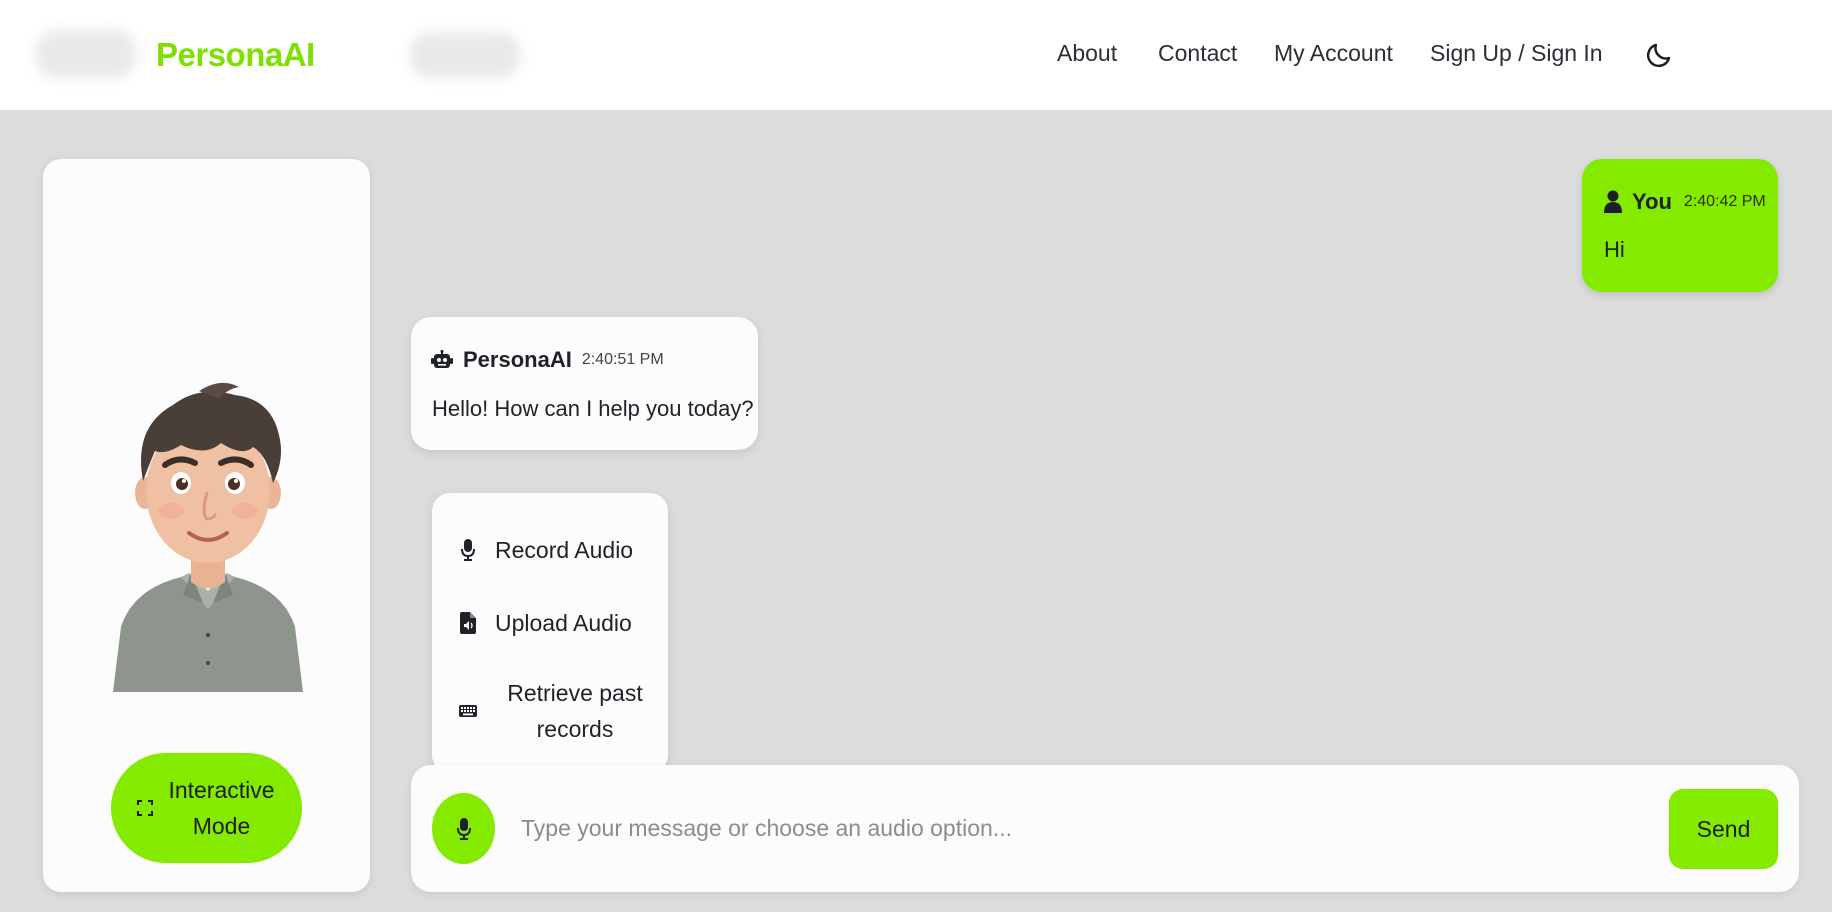 The image size is (1832, 912). Describe the element at coordinates (575, 711) in the screenshot. I see `menu-item-label: Retrieve past records` at that location.